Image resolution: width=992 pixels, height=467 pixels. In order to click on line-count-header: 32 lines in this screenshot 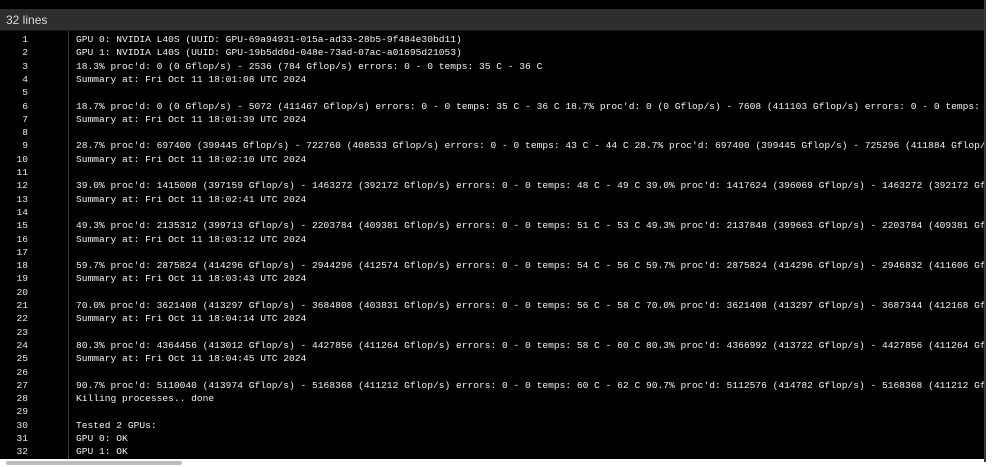, I will do `click(492, 20)`.